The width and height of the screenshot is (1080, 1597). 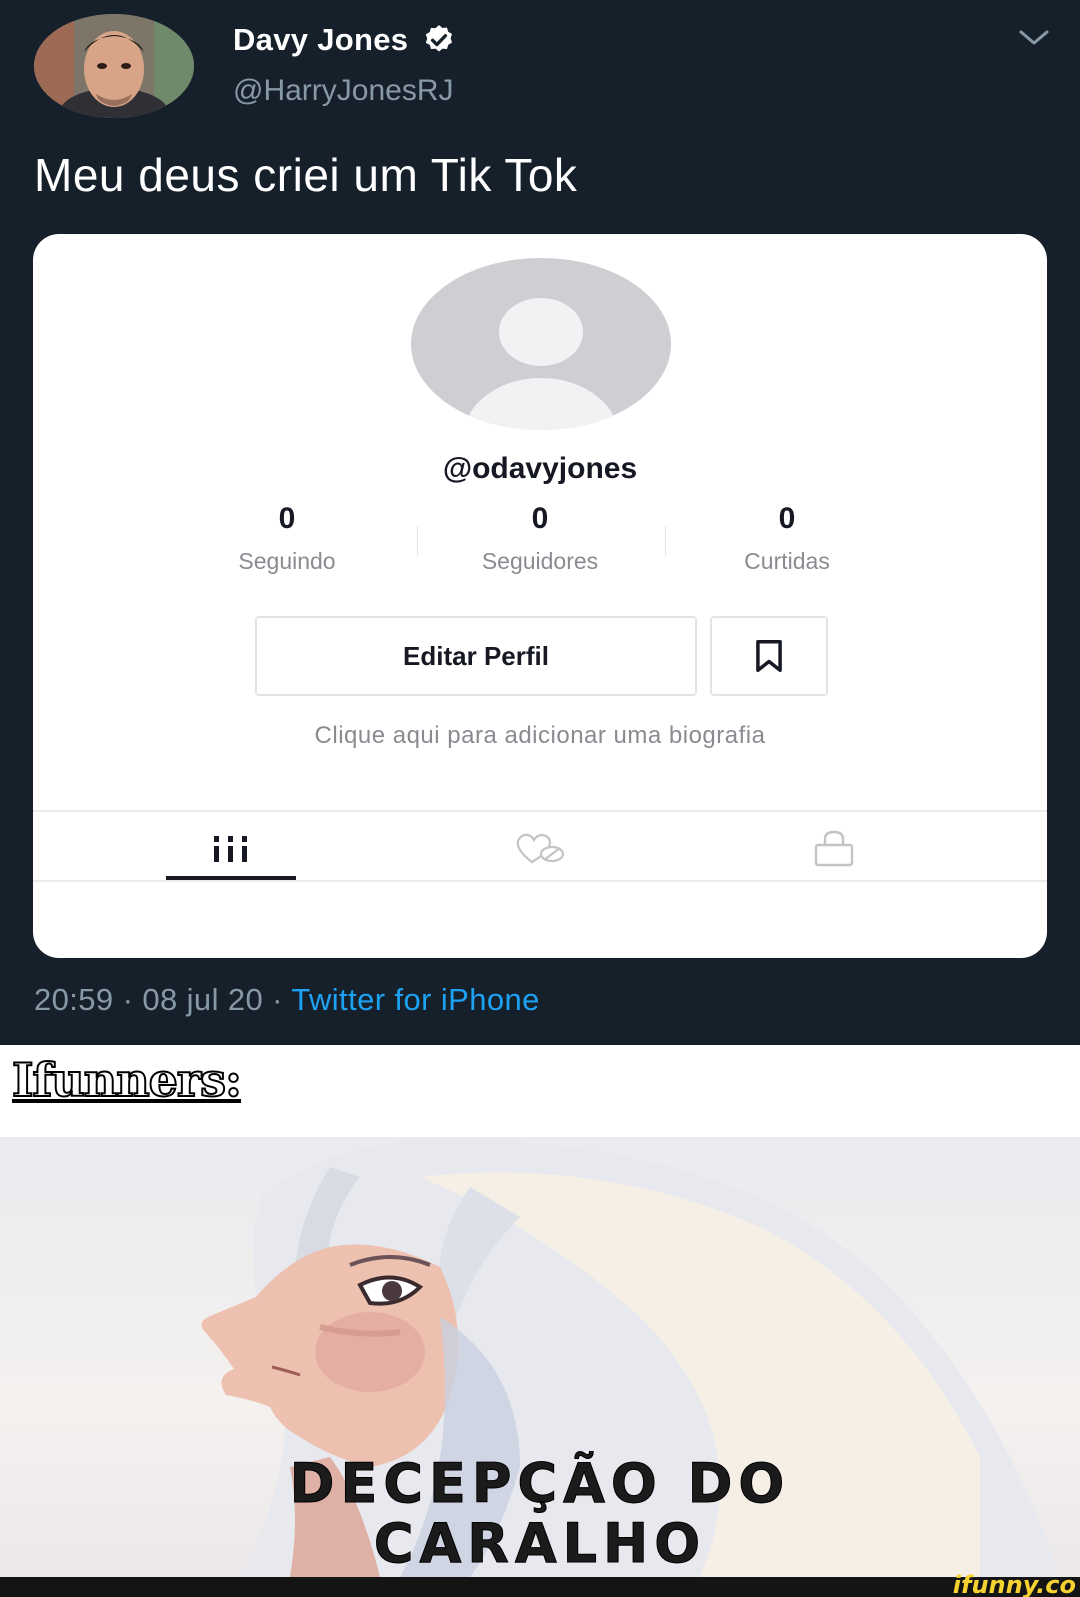 What do you see at coordinates (787, 538) in the screenshot?
I see `stat-likes: 0 Curtidas` at bounding box center [787, 538].